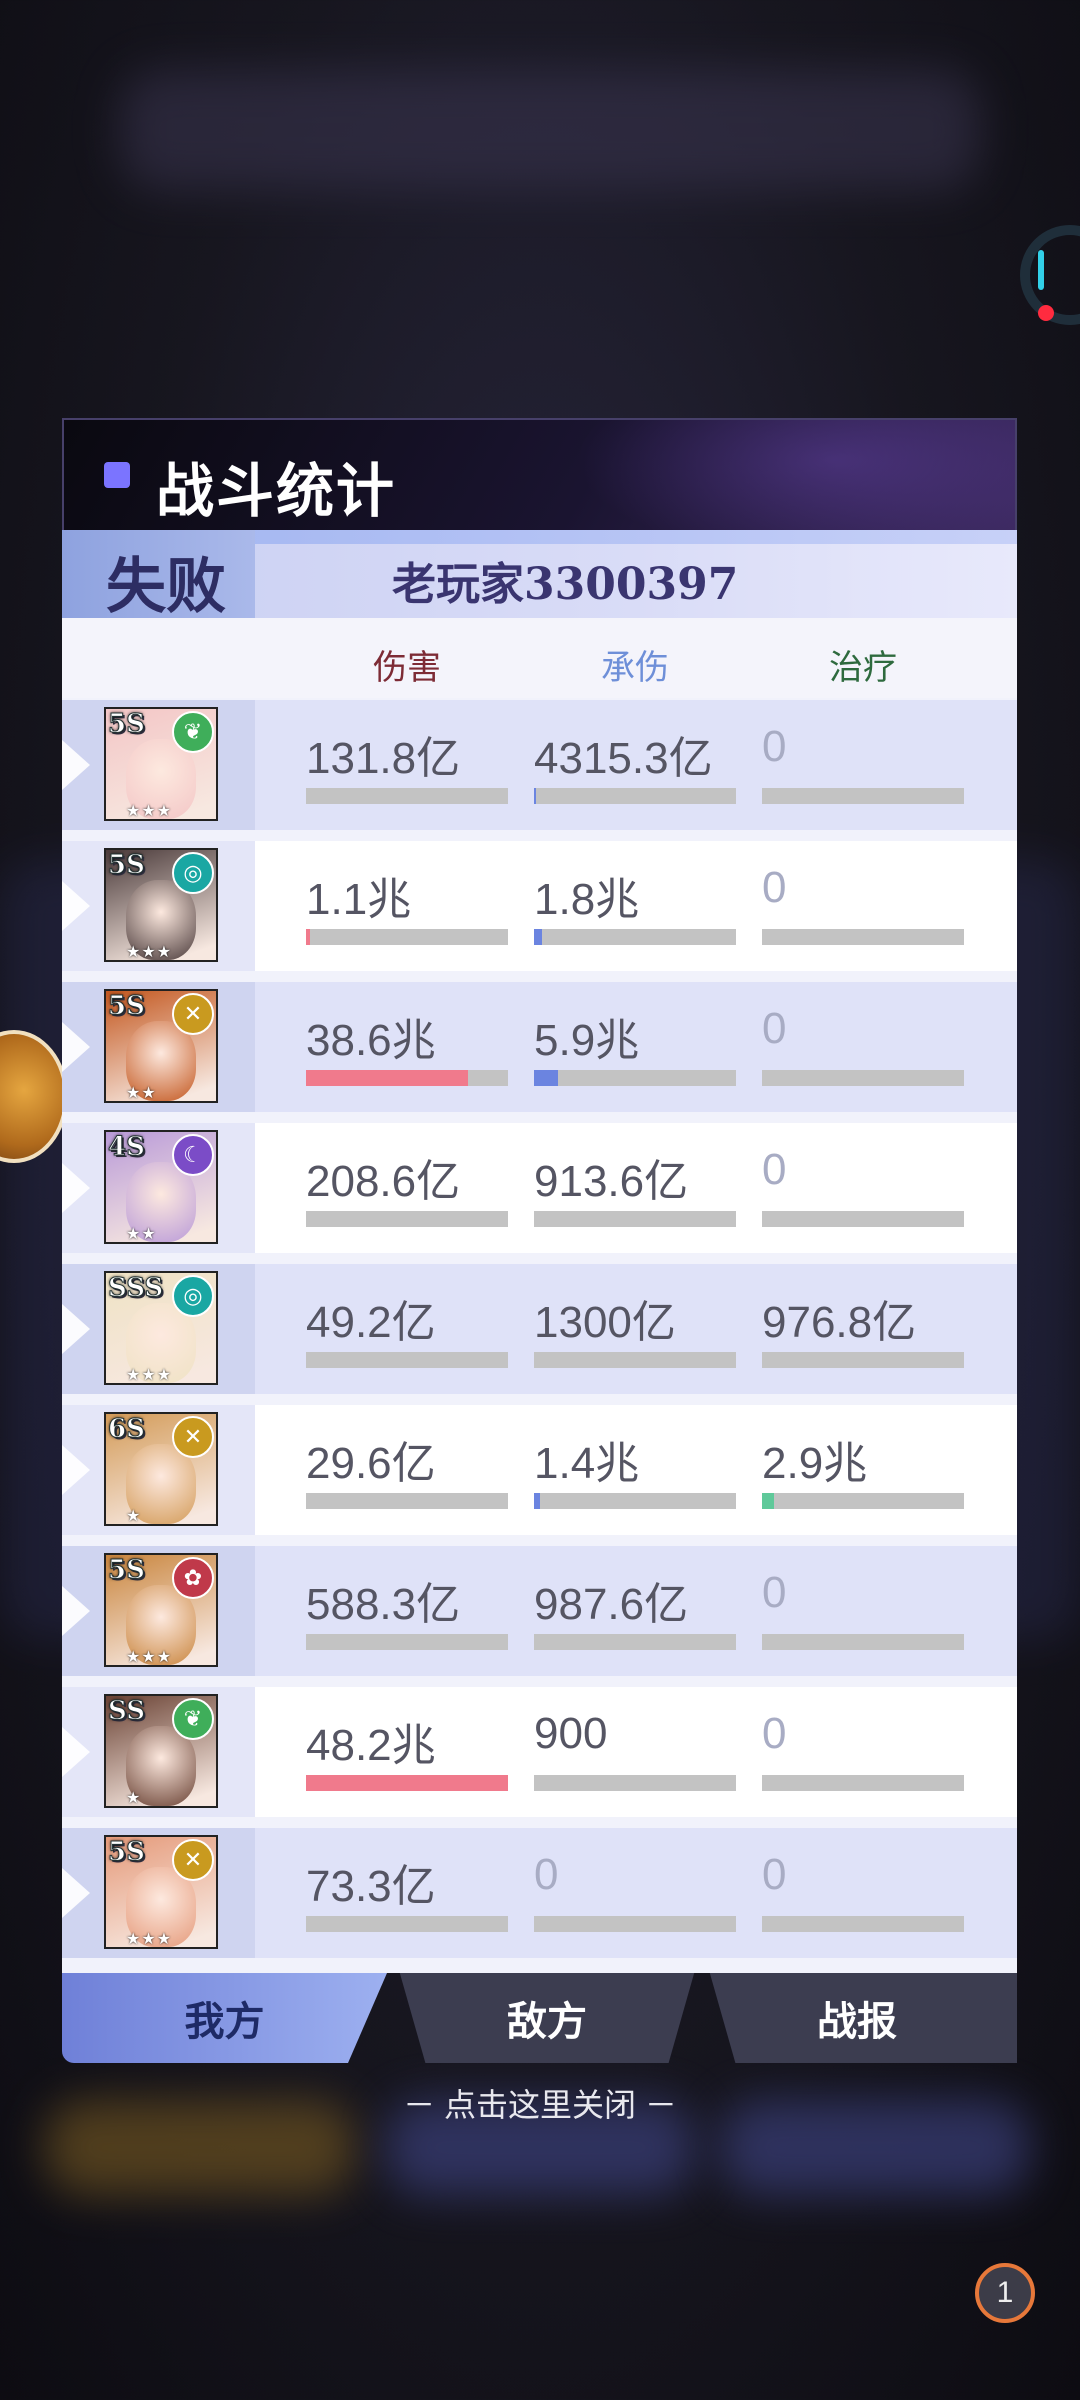  What do you see at coordinates (605, 1322) in the screenshot?
I see `stat-taken-value: 1300亿` at bounding box center [605, 1322].